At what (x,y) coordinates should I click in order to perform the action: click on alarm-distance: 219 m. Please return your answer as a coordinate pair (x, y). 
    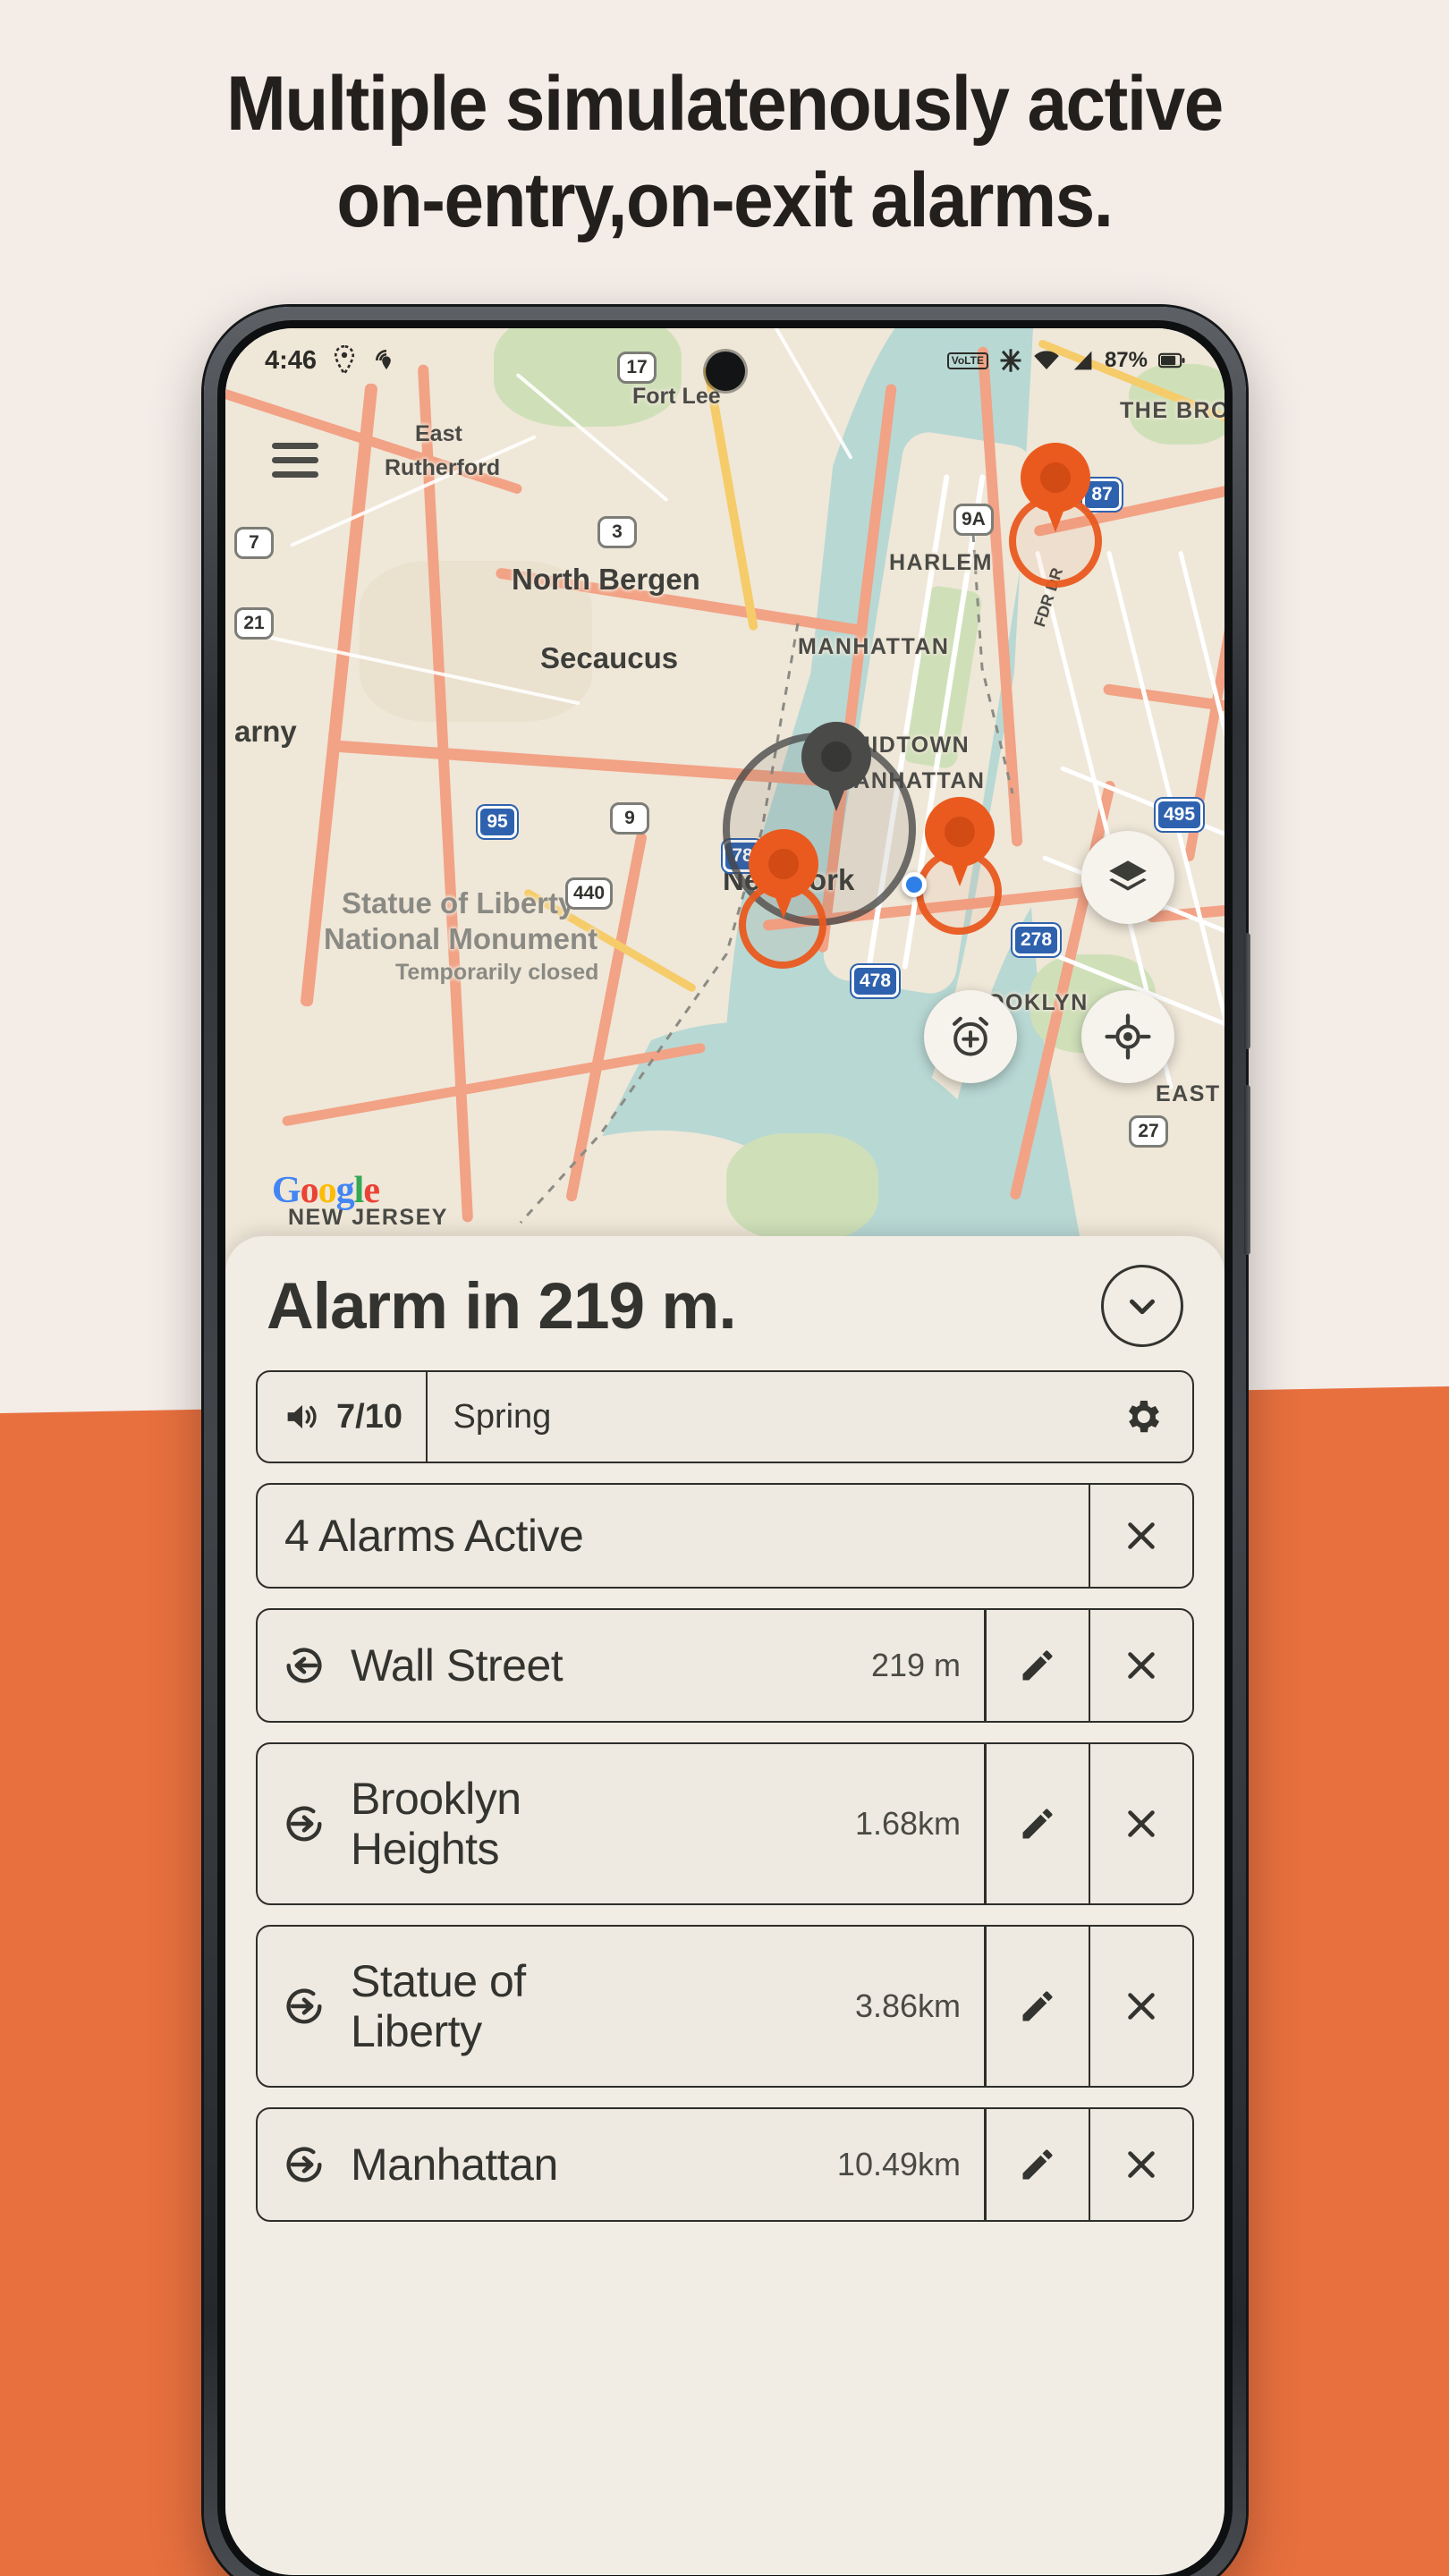
    Looking at the image, I should click on (915, 1665).